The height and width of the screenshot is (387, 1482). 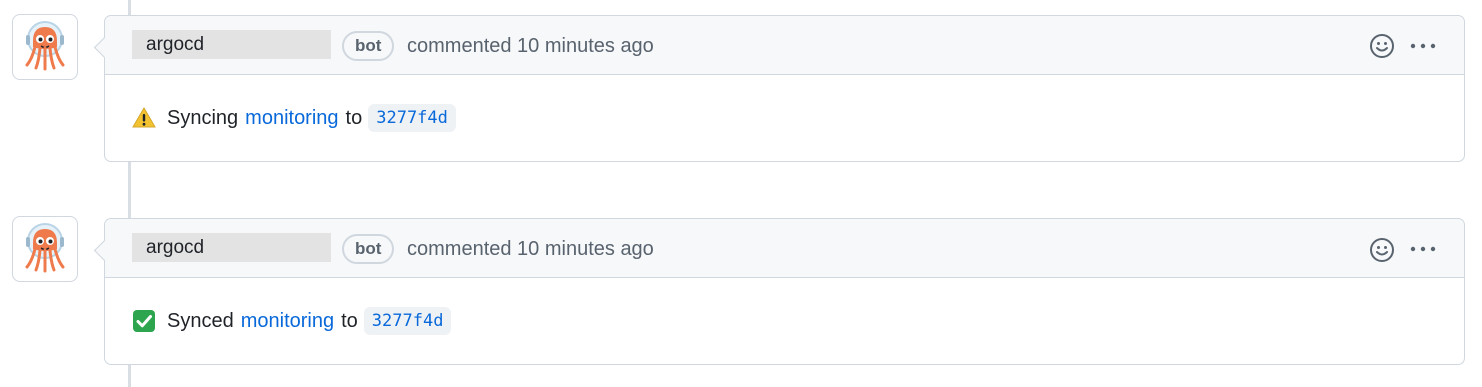 What do you see at coordinates (144, 118) in the screenshot?
I see `warning-icon` at bounding box center [144, 118].